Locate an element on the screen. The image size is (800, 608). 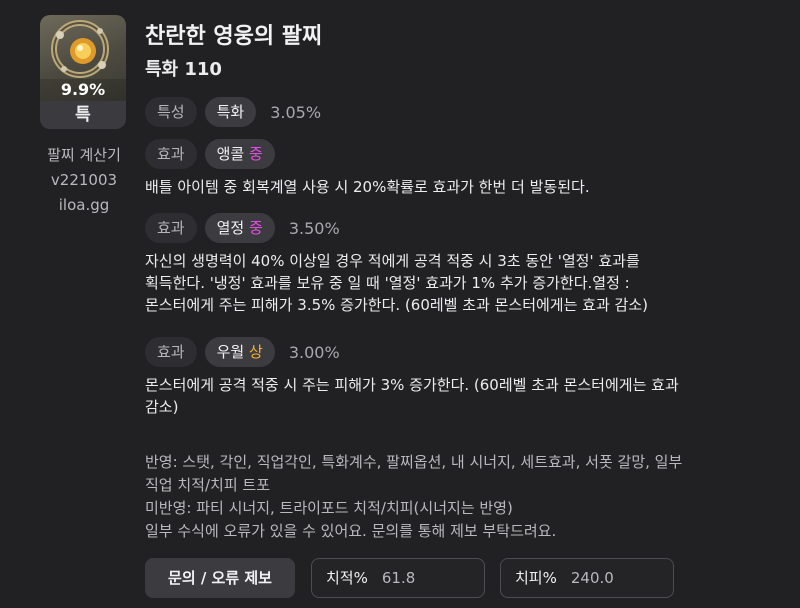
effect-name-chip: 우월 상 is located at coordinates (239, 352).